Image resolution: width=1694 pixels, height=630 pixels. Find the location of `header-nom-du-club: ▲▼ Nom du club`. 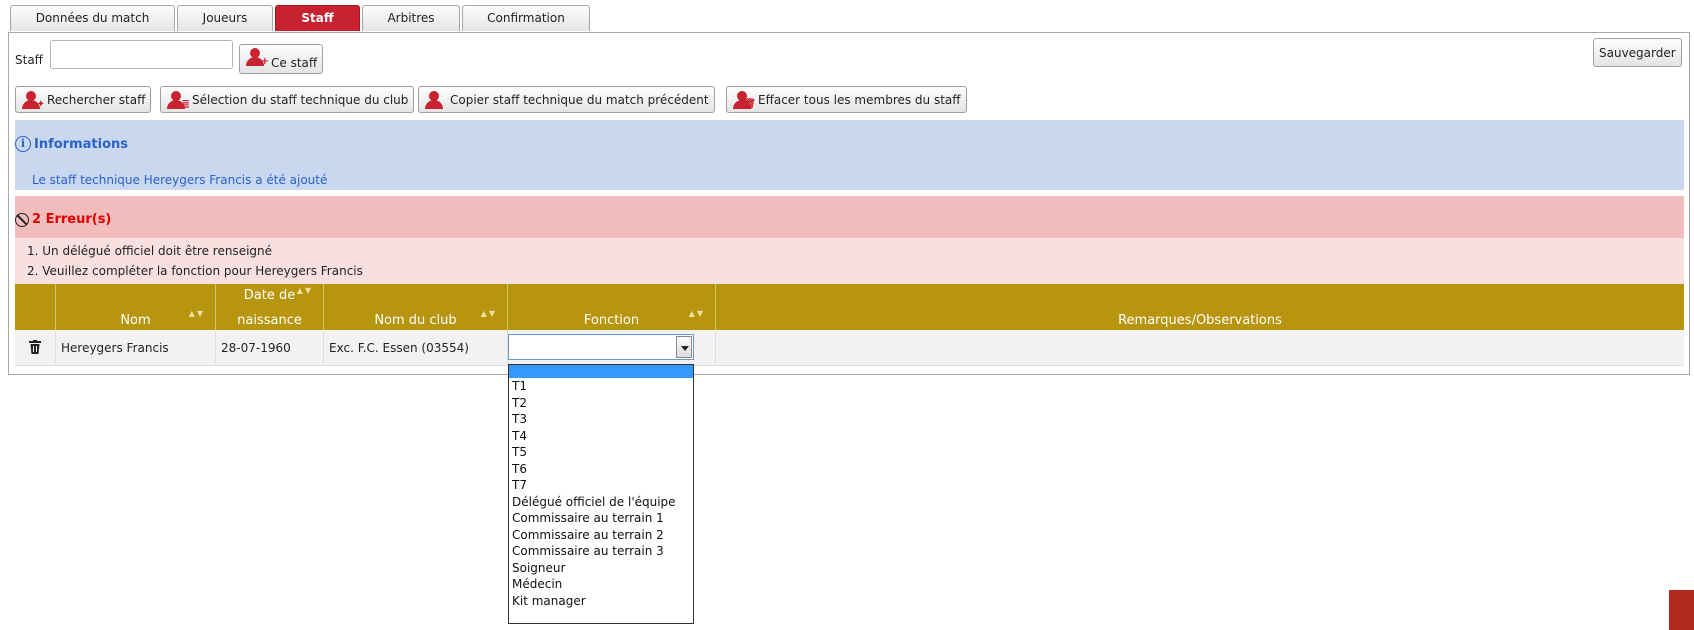

header-nom-du-club: ▲▼ Nom du club is located at coordinates (416, 307).